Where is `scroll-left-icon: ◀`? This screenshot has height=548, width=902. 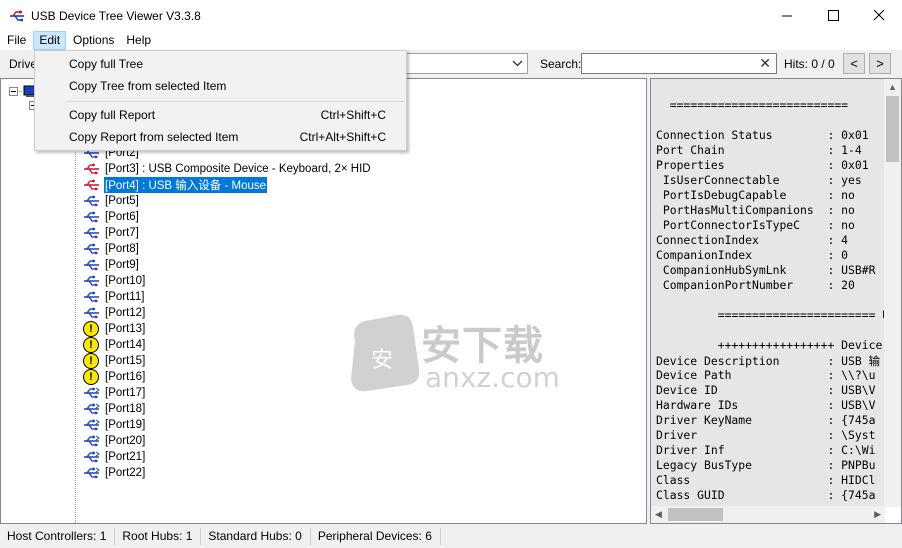
scroll-left-icon: ◀ is located at coordinates (658, 514).